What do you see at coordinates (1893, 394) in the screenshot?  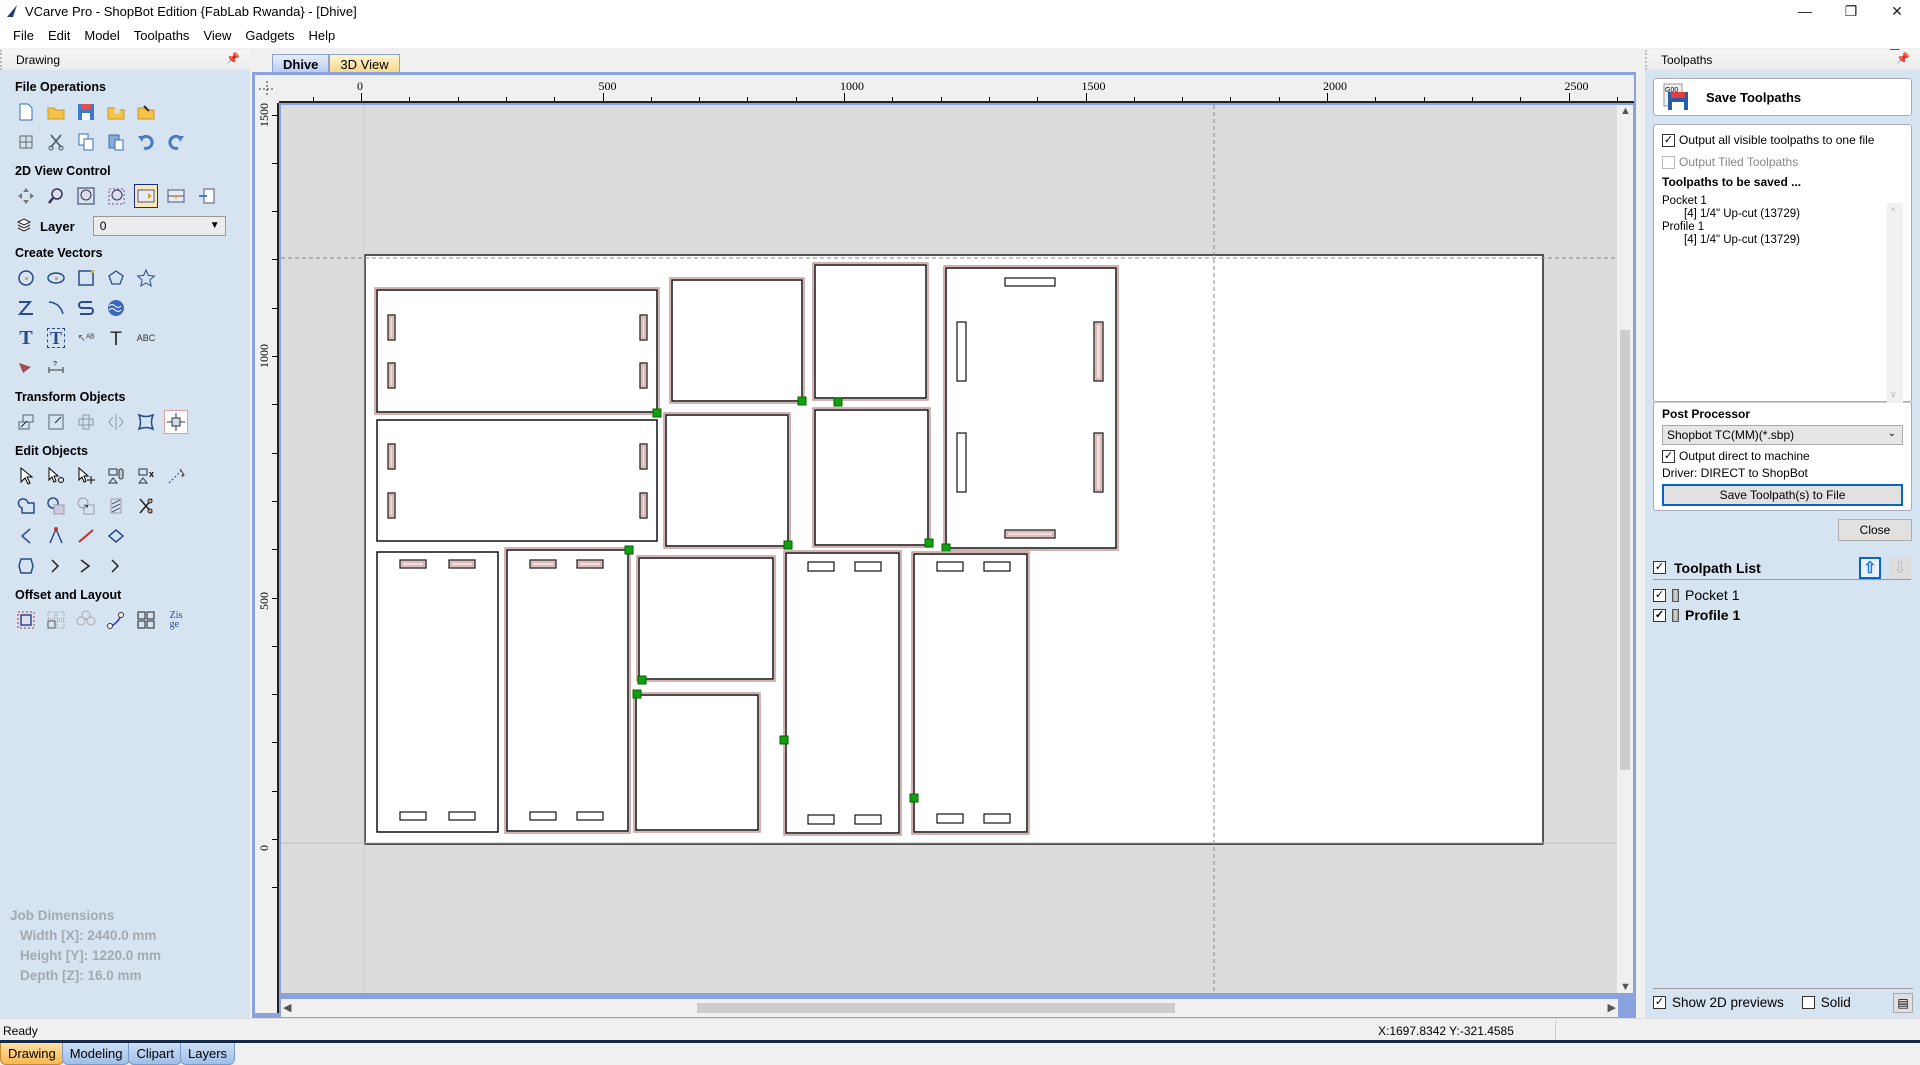 I see `chevron-down-icon: v` at bounding box center [1893, 394].